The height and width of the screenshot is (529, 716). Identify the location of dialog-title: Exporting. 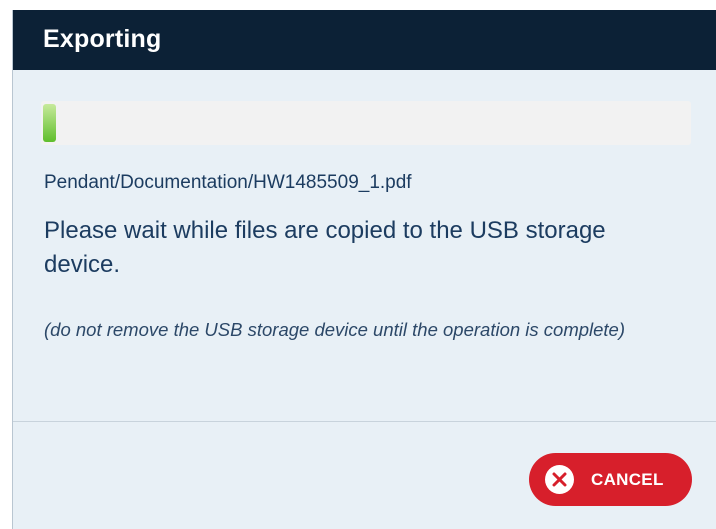
(102, 39).